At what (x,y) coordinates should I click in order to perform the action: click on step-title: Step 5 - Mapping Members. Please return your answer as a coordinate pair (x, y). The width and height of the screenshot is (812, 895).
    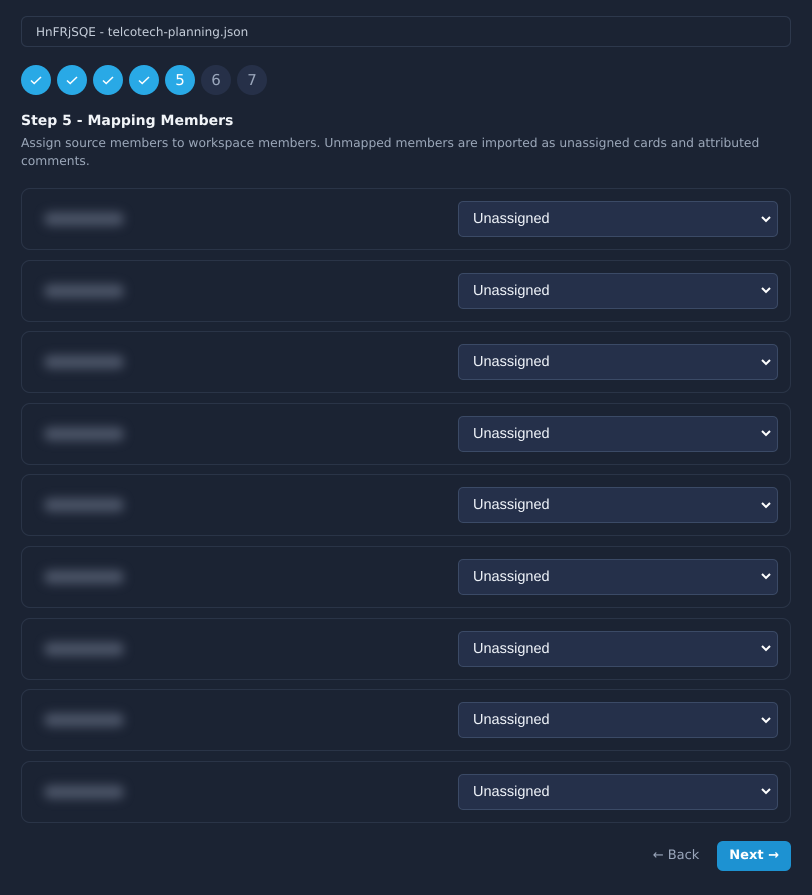
    Looking at the image, I should click on (127, 121).